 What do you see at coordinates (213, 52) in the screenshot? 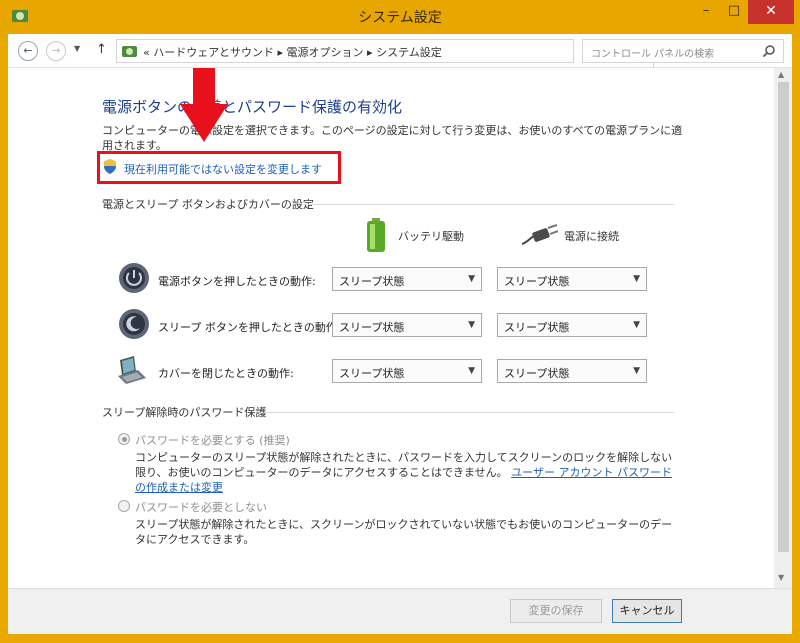
I see `breadcrumb-item-hardware-sound: ハードウェアとサウンド` at bounding box center [213, 52].